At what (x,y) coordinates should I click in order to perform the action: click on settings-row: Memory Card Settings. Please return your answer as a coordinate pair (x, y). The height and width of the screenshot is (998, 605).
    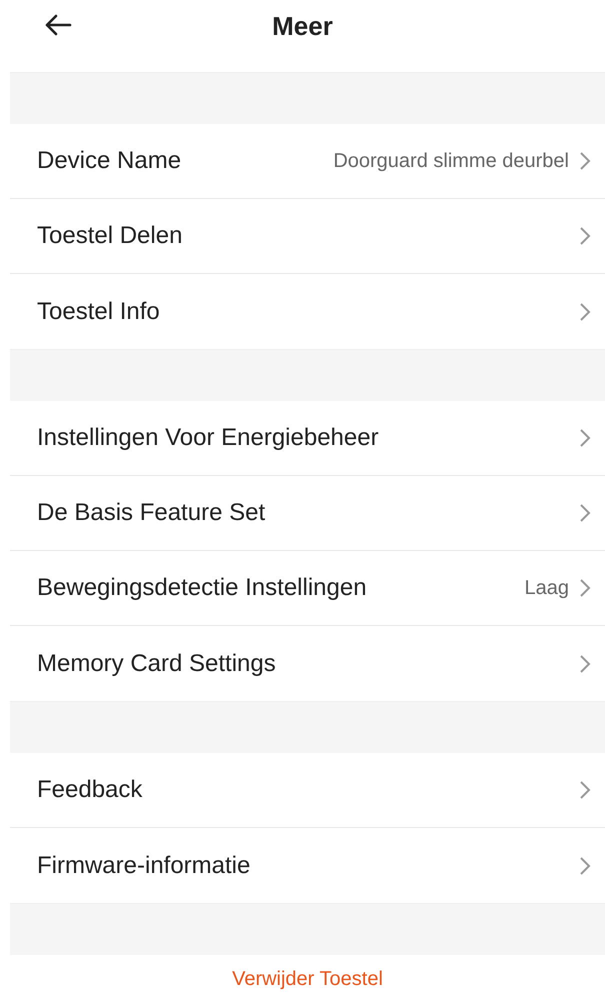
    Looking at the image, I should click on (307, 663).